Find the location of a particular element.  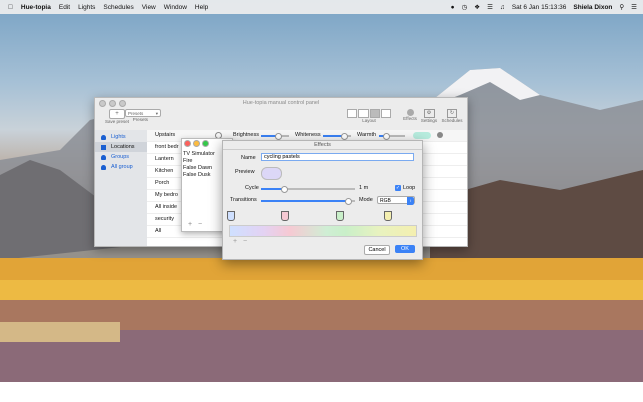

loop-label: Loop is located at coordinates (409, 188).